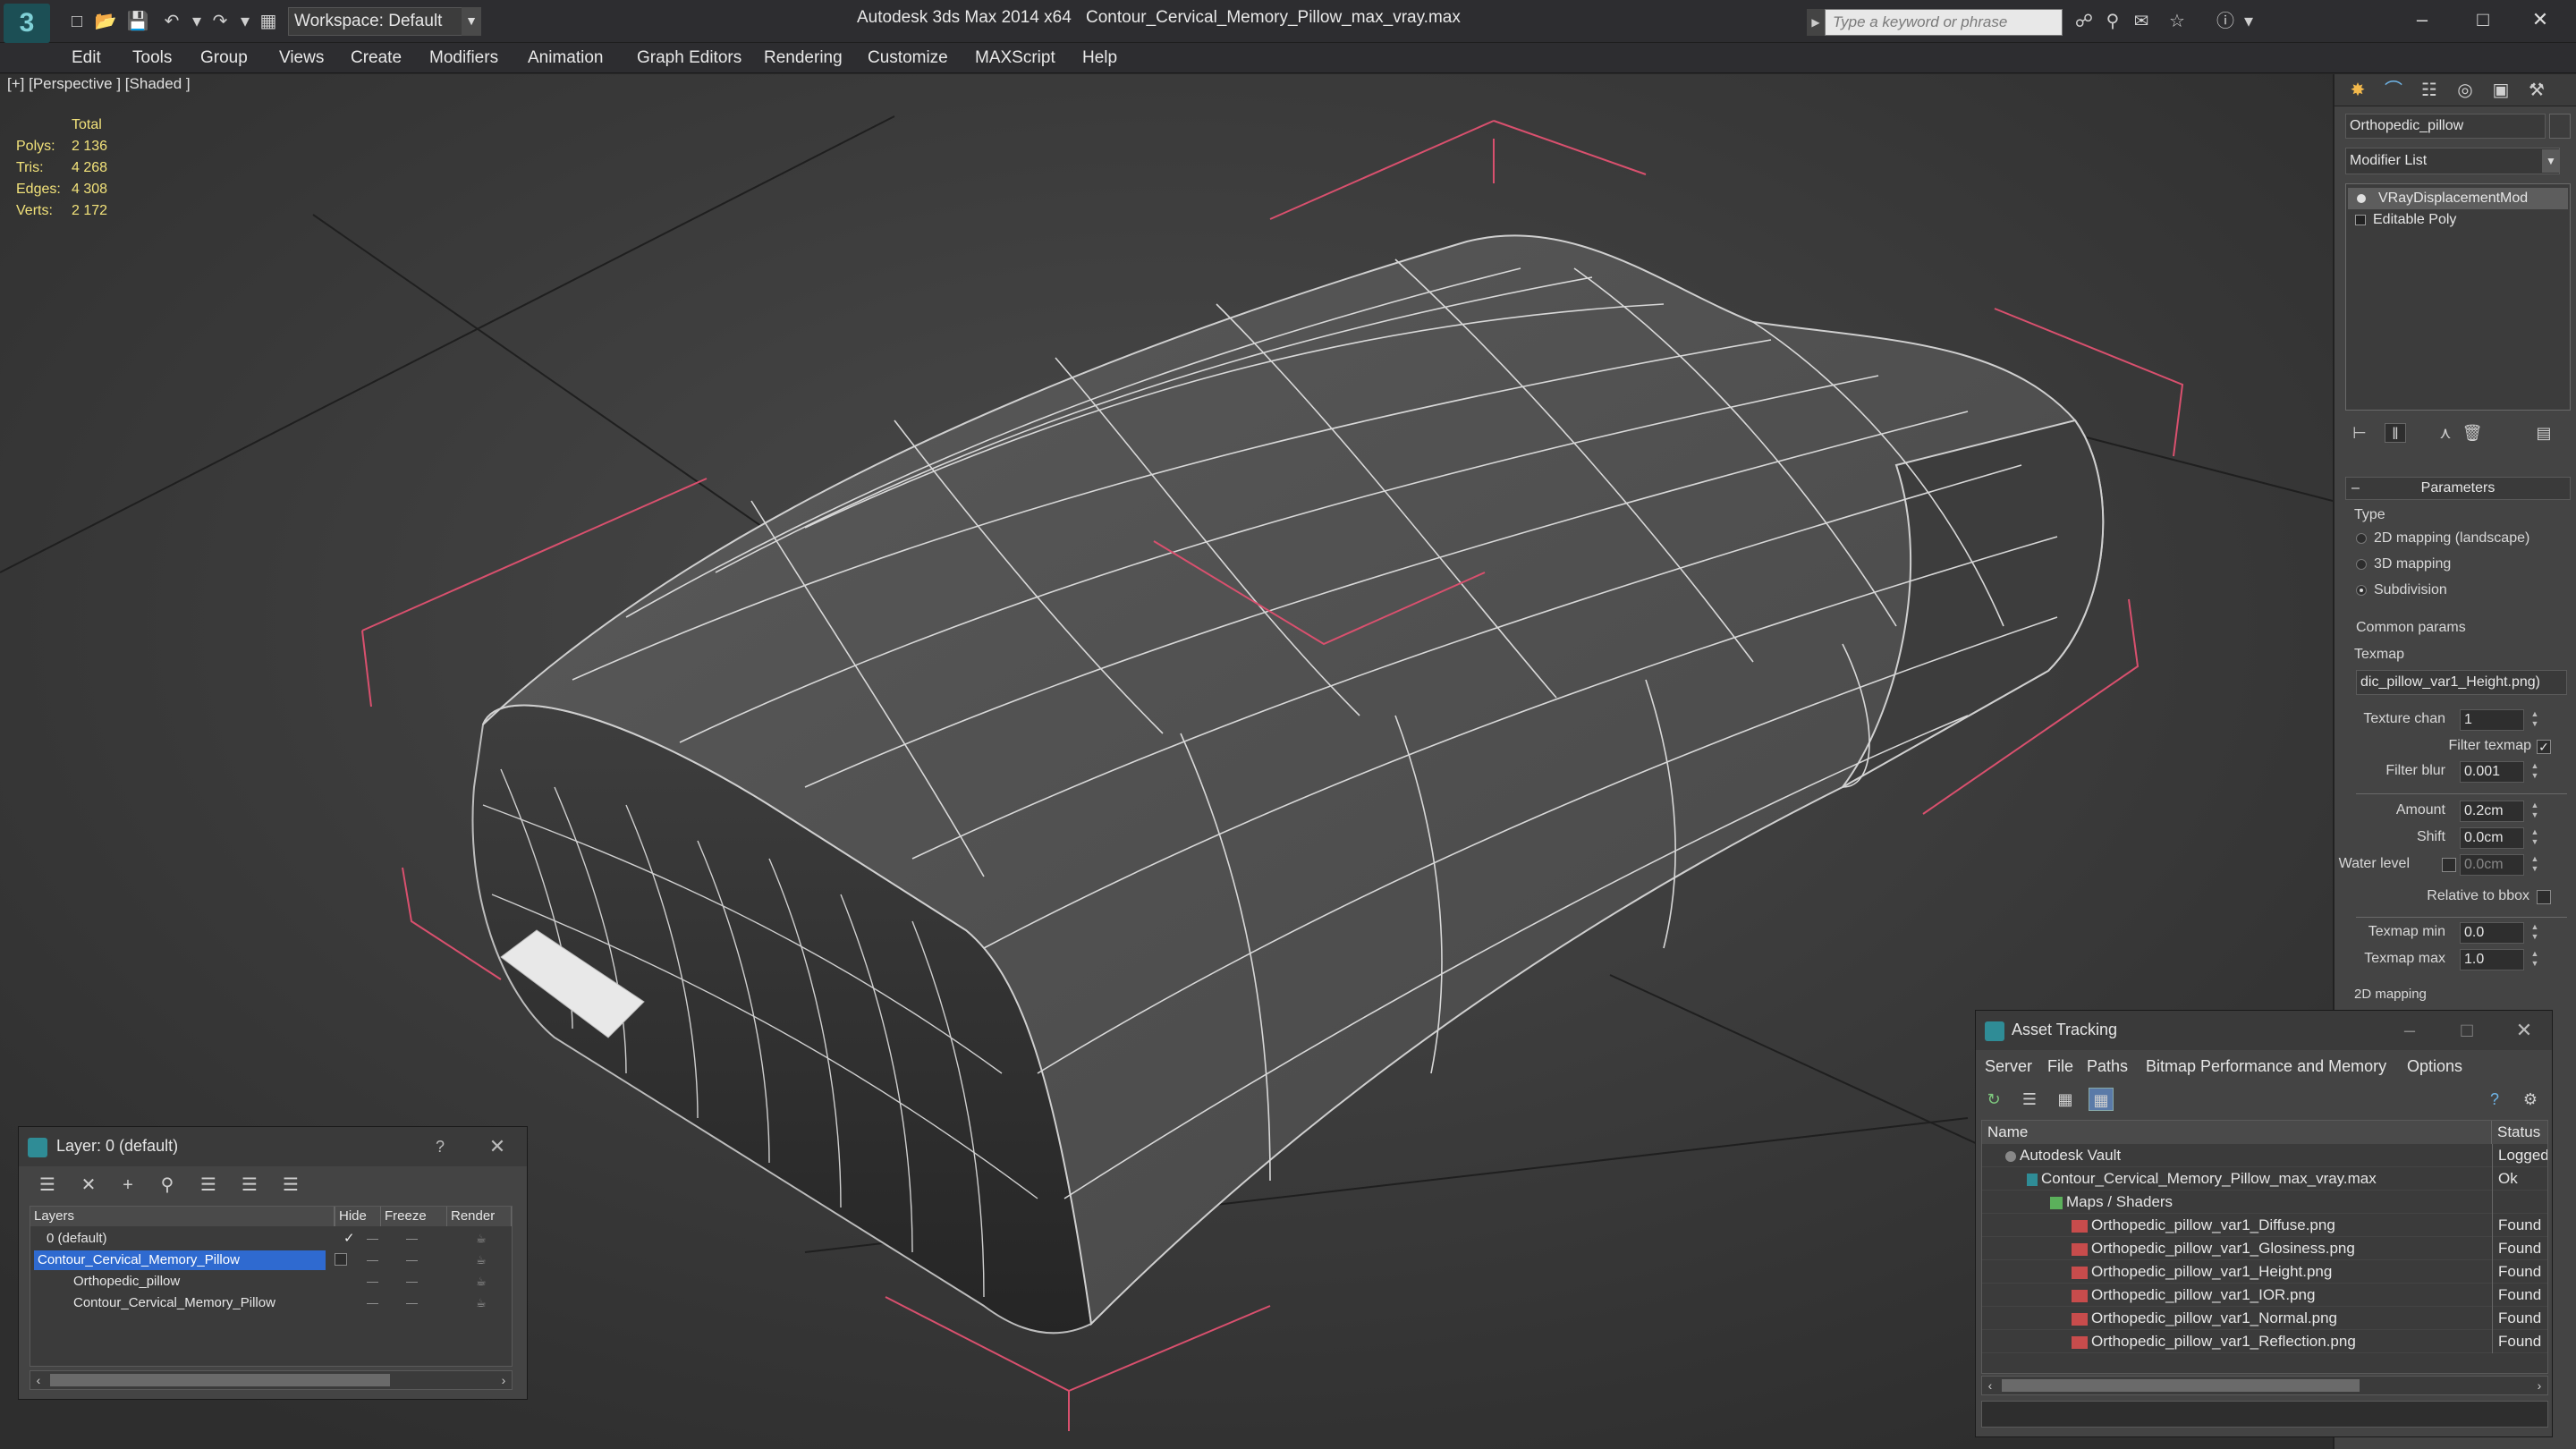  I want to click on add-selection-icon: +, so click(127, 1185).